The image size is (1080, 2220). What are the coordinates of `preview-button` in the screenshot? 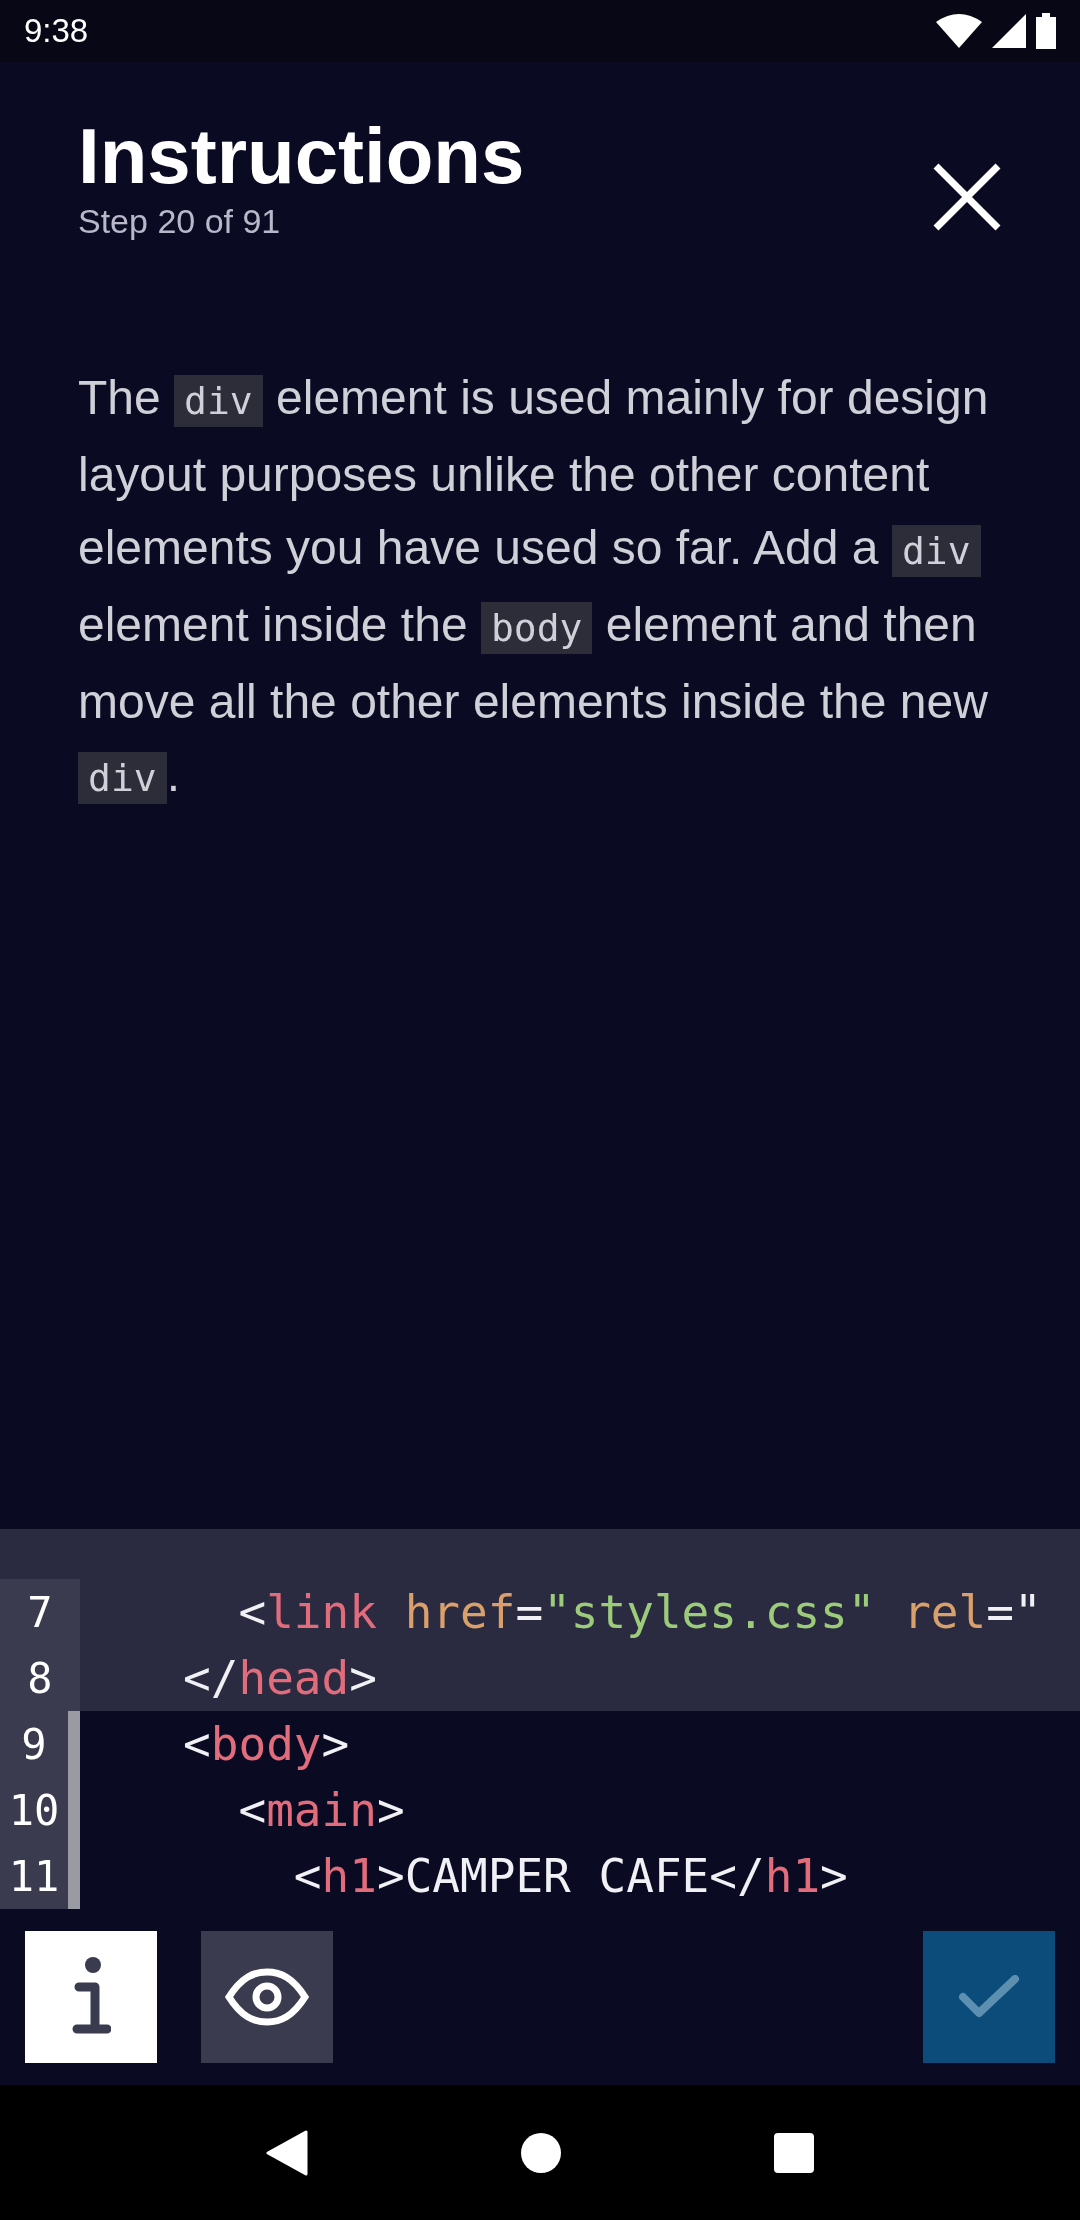 It's located at (267, 1997).